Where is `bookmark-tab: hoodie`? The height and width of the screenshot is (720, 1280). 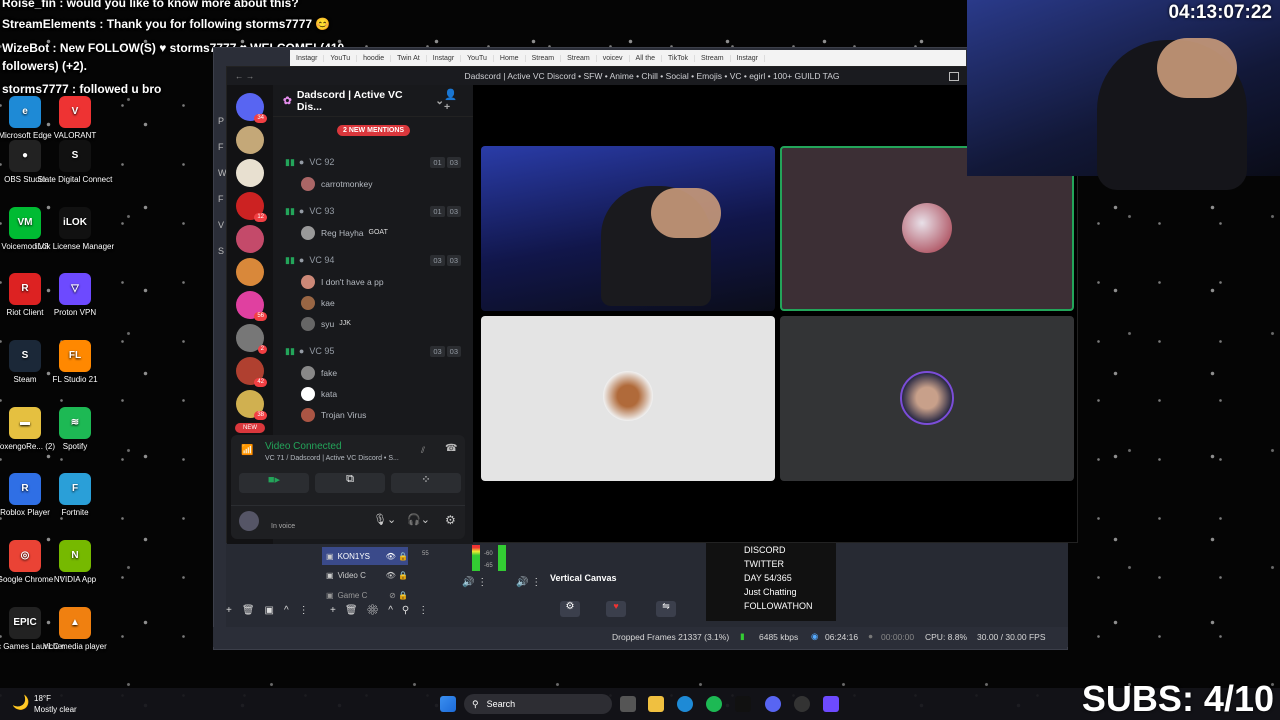 bookmark-tab: hoodie is located at coordinates (374, 58).